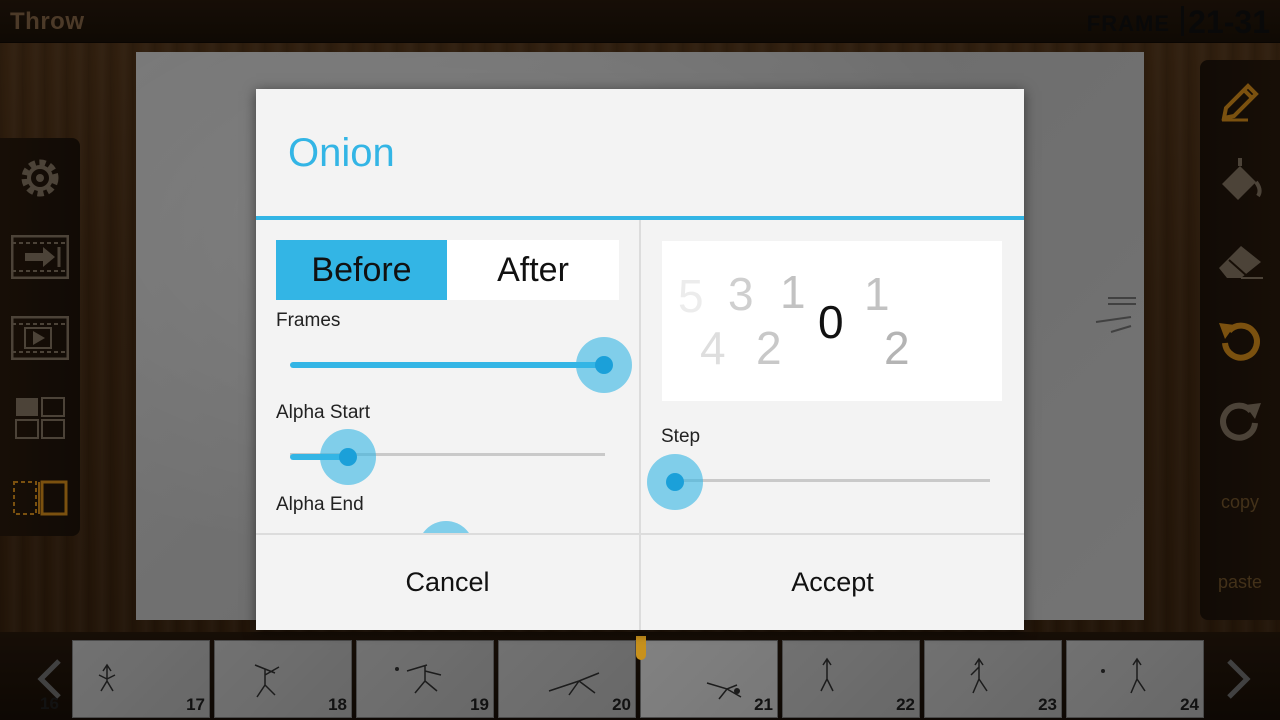  What do you see at coordinates (681, 436) in the screenshot?
I see `step-label: Step` at bounding box center [681, 436].